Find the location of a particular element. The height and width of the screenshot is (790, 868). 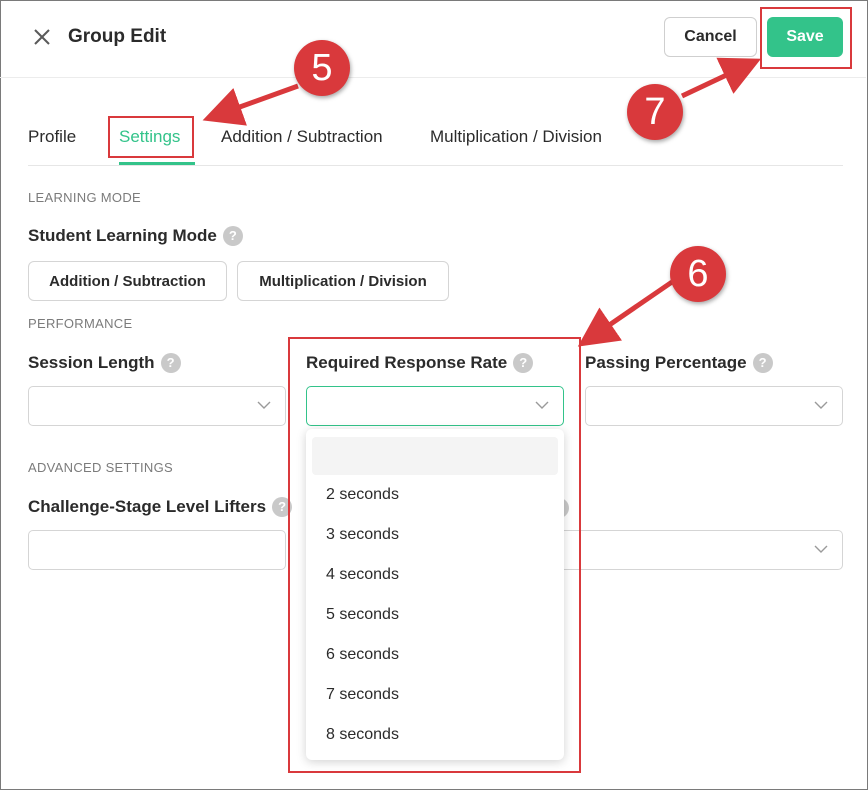

level-lifters-label: Challenge-Stage Level Lifters? is located at coordinates (160, 507).